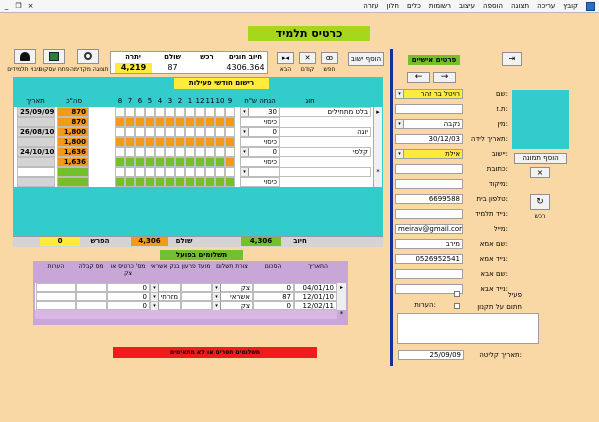 This screenshot has width=599, height=422. What do you see at coordinates (429, 124) in the screenshot?
I see `field-input: נקבה ▾` at bounding box center [429, 124].